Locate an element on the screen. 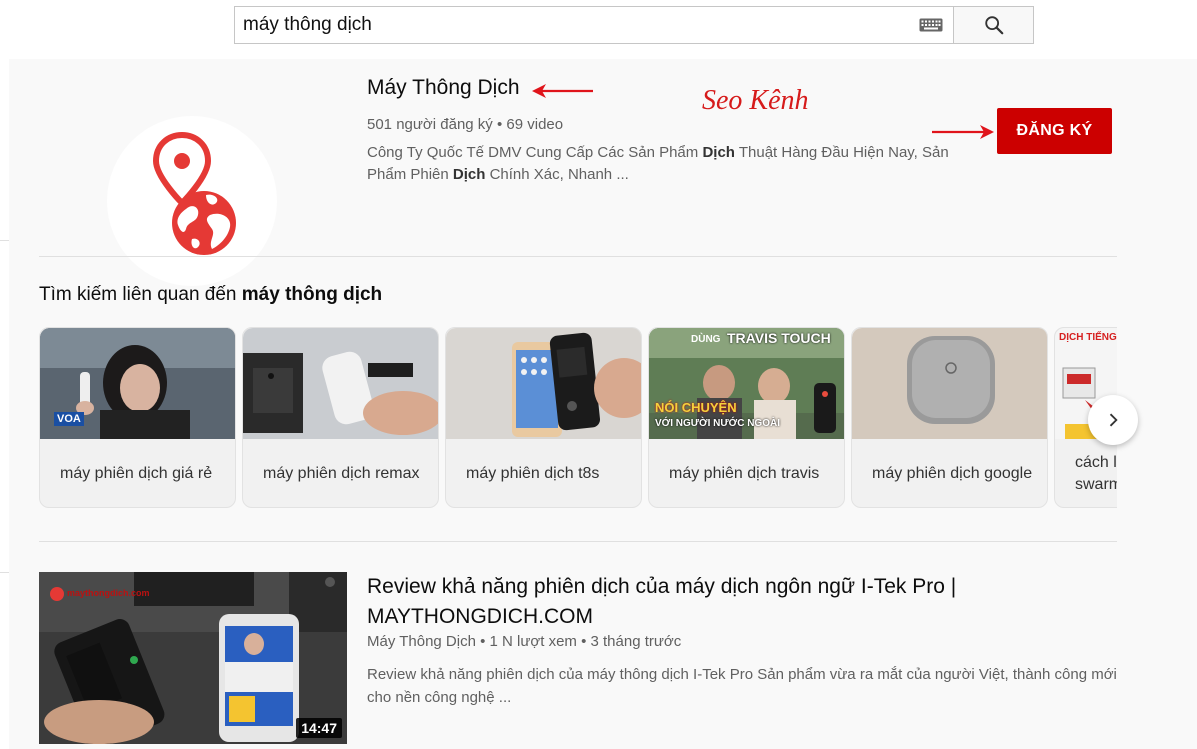 The width and height of the screenshot is (1197, 749). thumb-top-text: DỊCH TIẾNG NGƯỜ is located at coordinates (1088, 337).